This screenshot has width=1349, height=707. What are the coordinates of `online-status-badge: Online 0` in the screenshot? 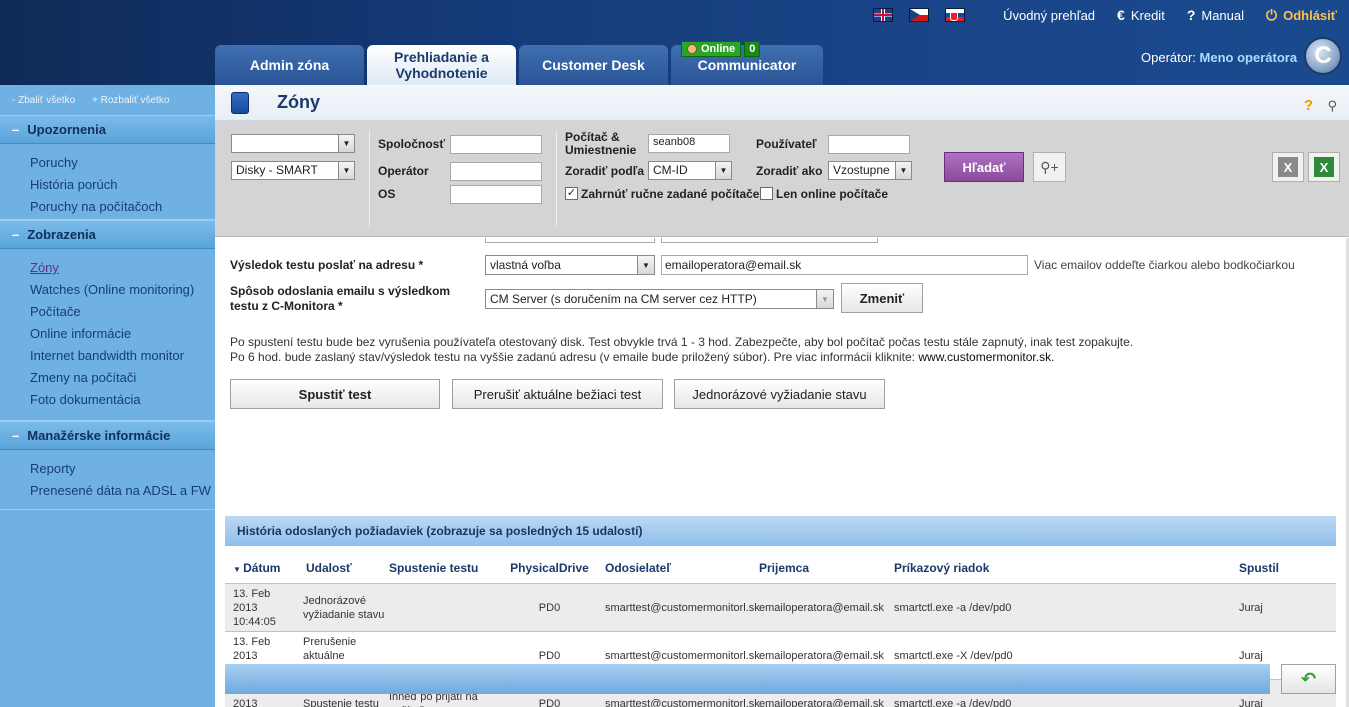 It's located at (721, 49).